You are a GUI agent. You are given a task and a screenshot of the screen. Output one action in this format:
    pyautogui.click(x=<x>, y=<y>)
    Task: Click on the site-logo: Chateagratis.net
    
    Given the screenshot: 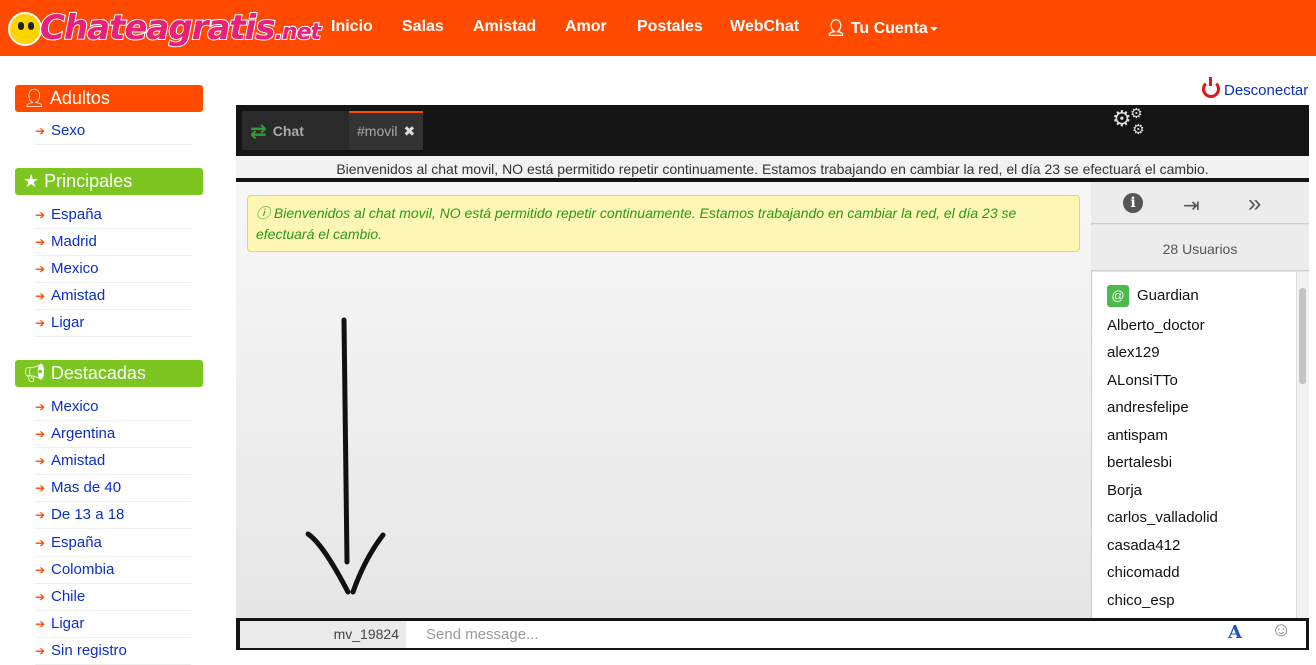 What is the action you would take?
    pyautogui.click(x=164, y=28)
    